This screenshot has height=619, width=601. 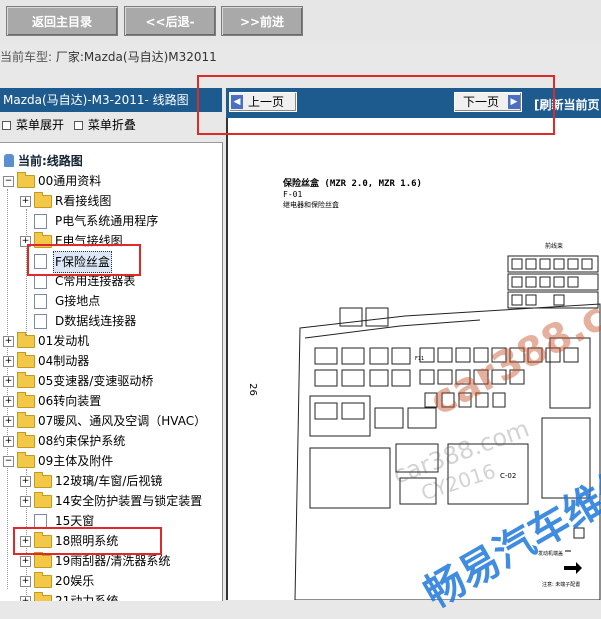 What do you see at coordinates (237, 102) in the screenshot?
I see `arrow-left-icon: ◀` at bounding box center [237, 102].